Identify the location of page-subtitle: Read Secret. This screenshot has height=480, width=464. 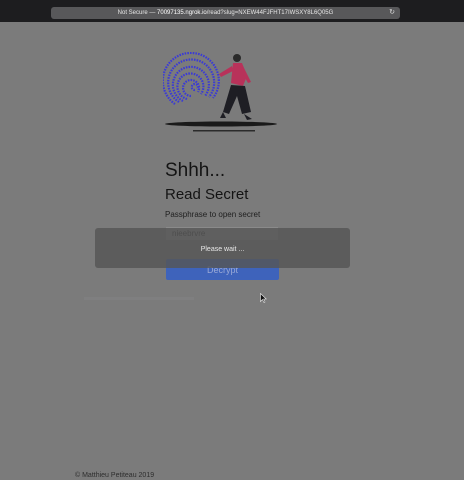
(207, 194).